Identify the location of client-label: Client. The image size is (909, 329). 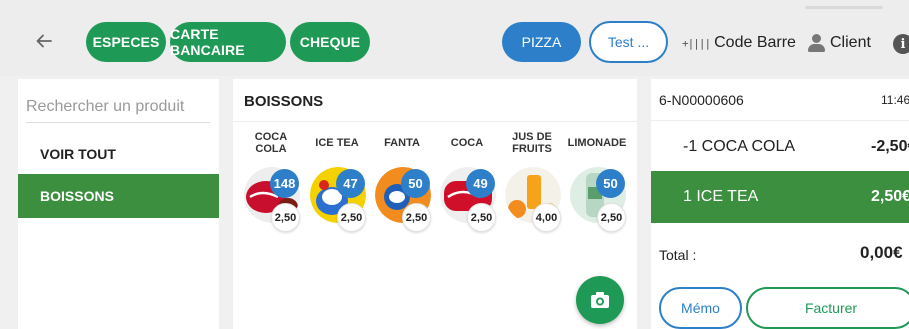
(850, 42).